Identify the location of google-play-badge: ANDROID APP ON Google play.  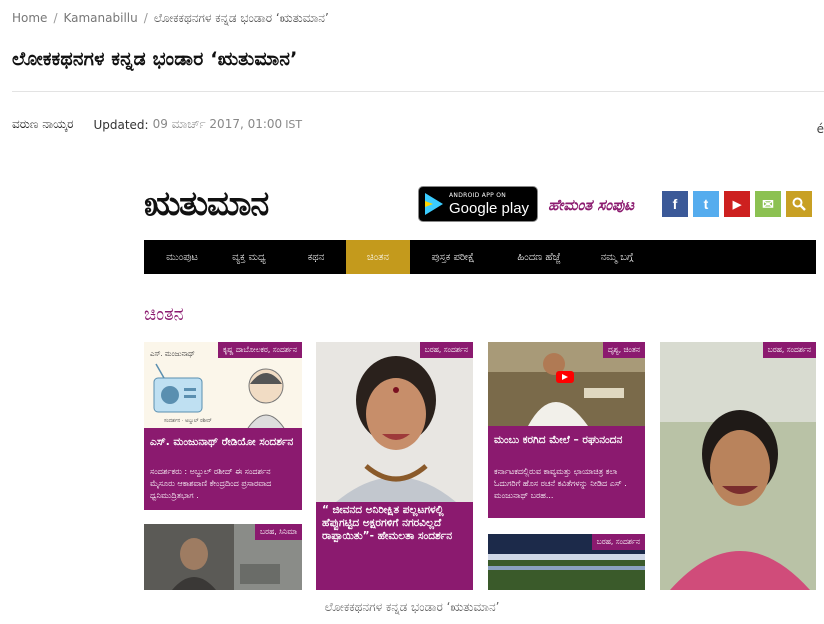
(478, 204).